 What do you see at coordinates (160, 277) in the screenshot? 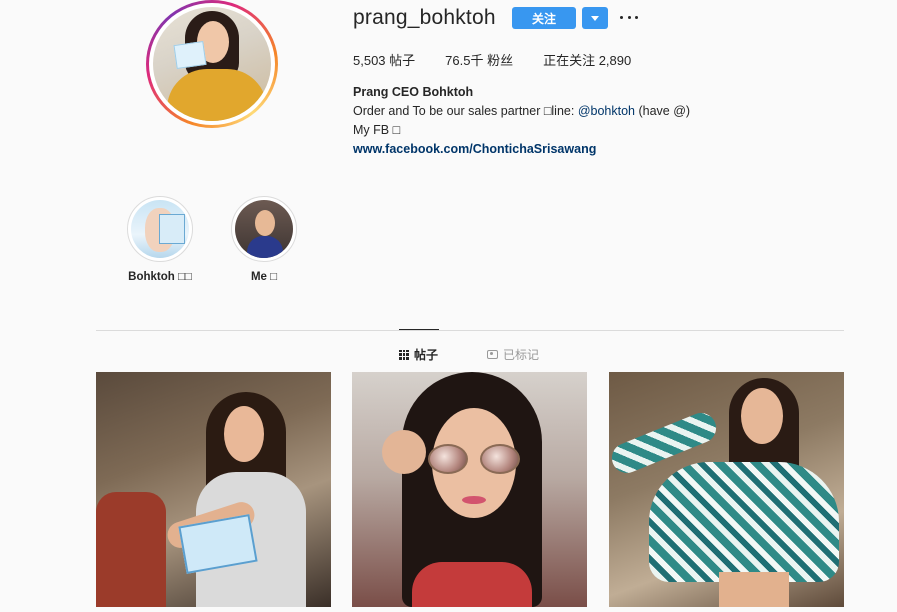
I see `highlight-label: Bohktoh □□` at bounding box center [160, 277].